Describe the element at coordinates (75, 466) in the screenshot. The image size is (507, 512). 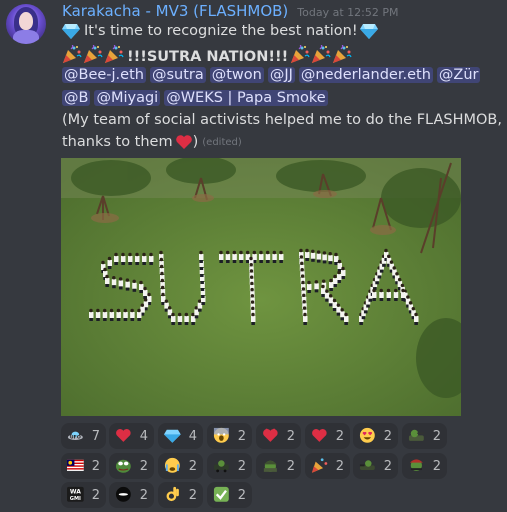
I see `malaysia-flag-icon` at that location.